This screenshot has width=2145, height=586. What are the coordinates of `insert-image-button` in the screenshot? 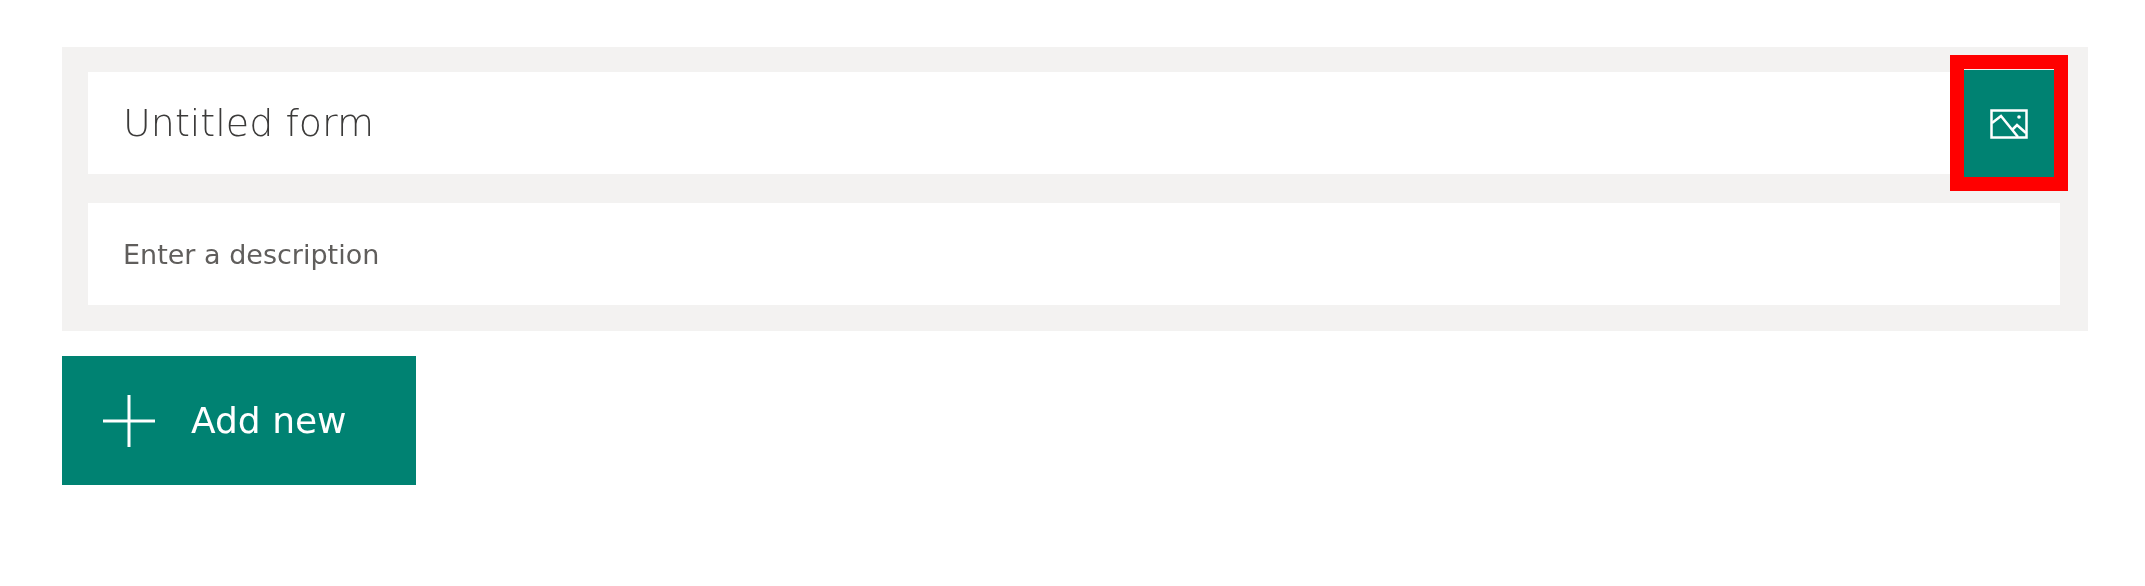 It's located at (2009, 123).